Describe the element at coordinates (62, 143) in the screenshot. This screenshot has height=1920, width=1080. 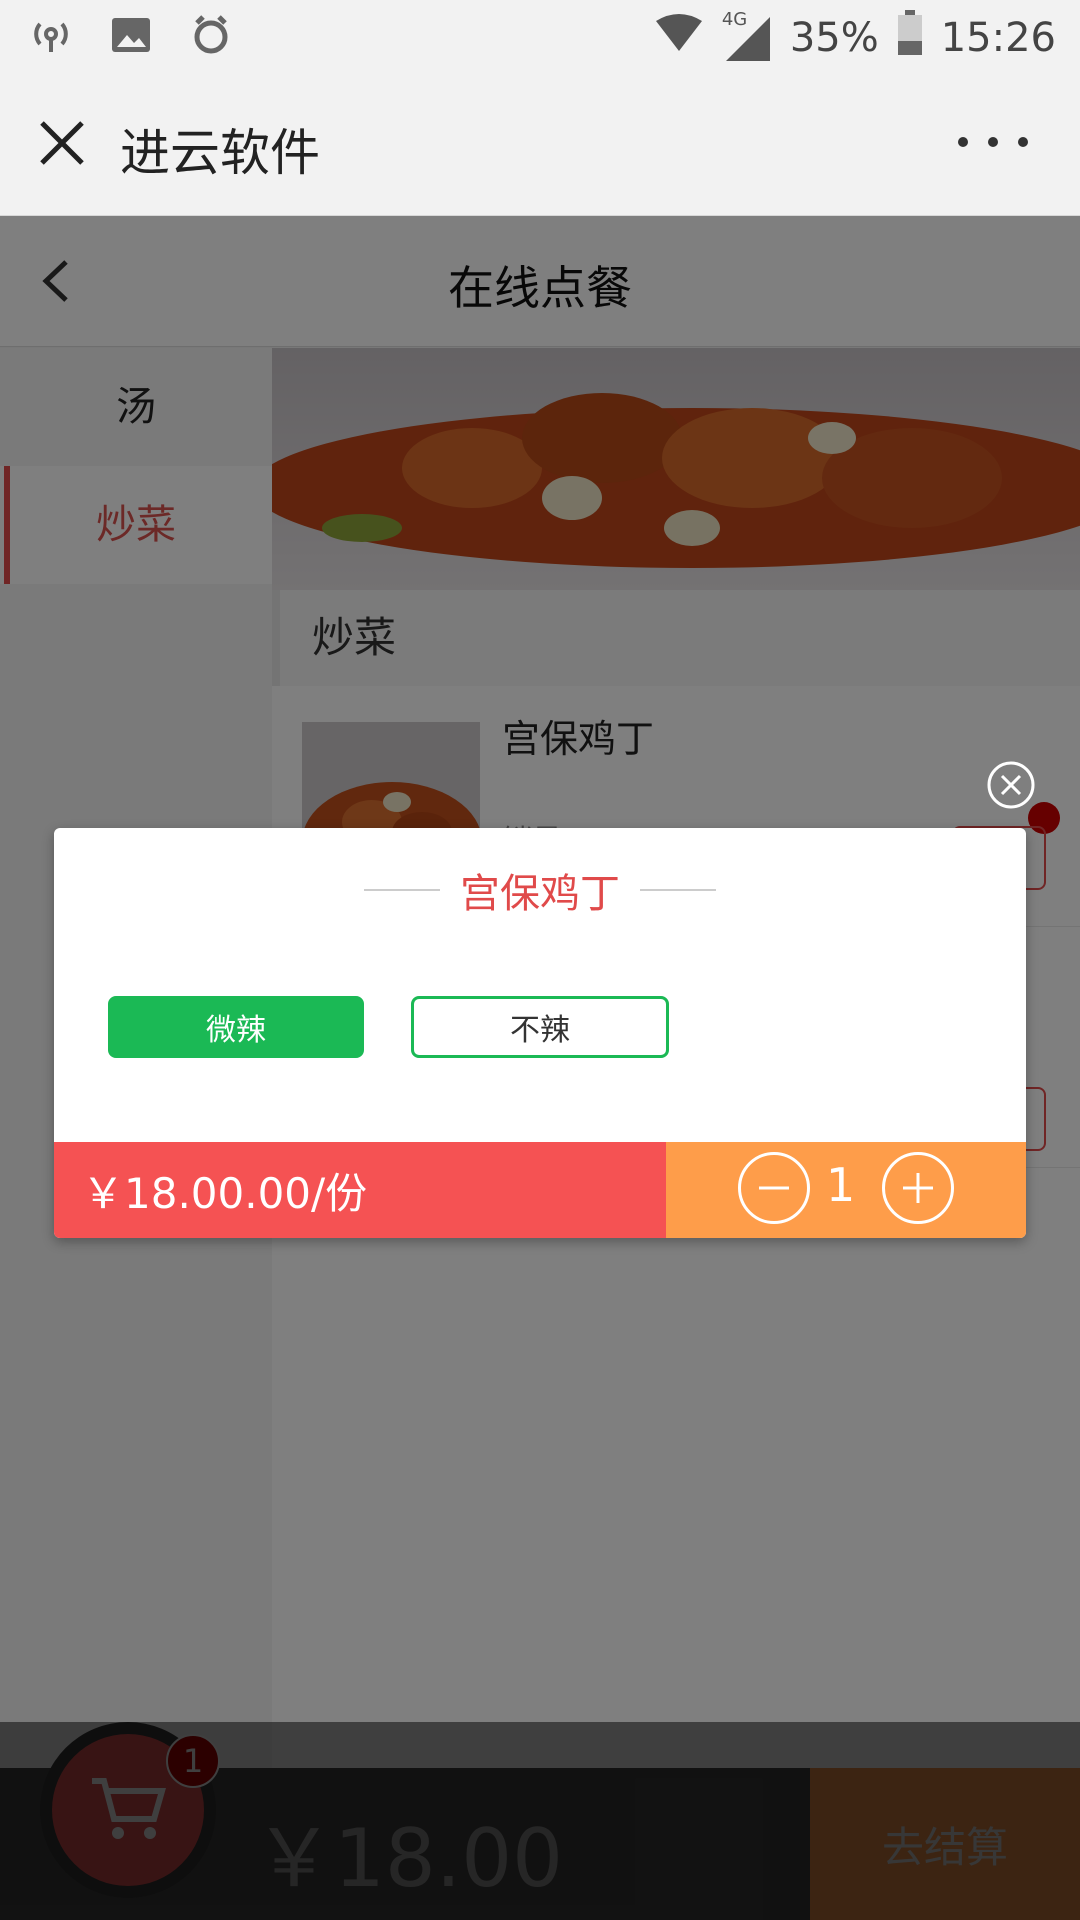
I see `close-icon` at that location.